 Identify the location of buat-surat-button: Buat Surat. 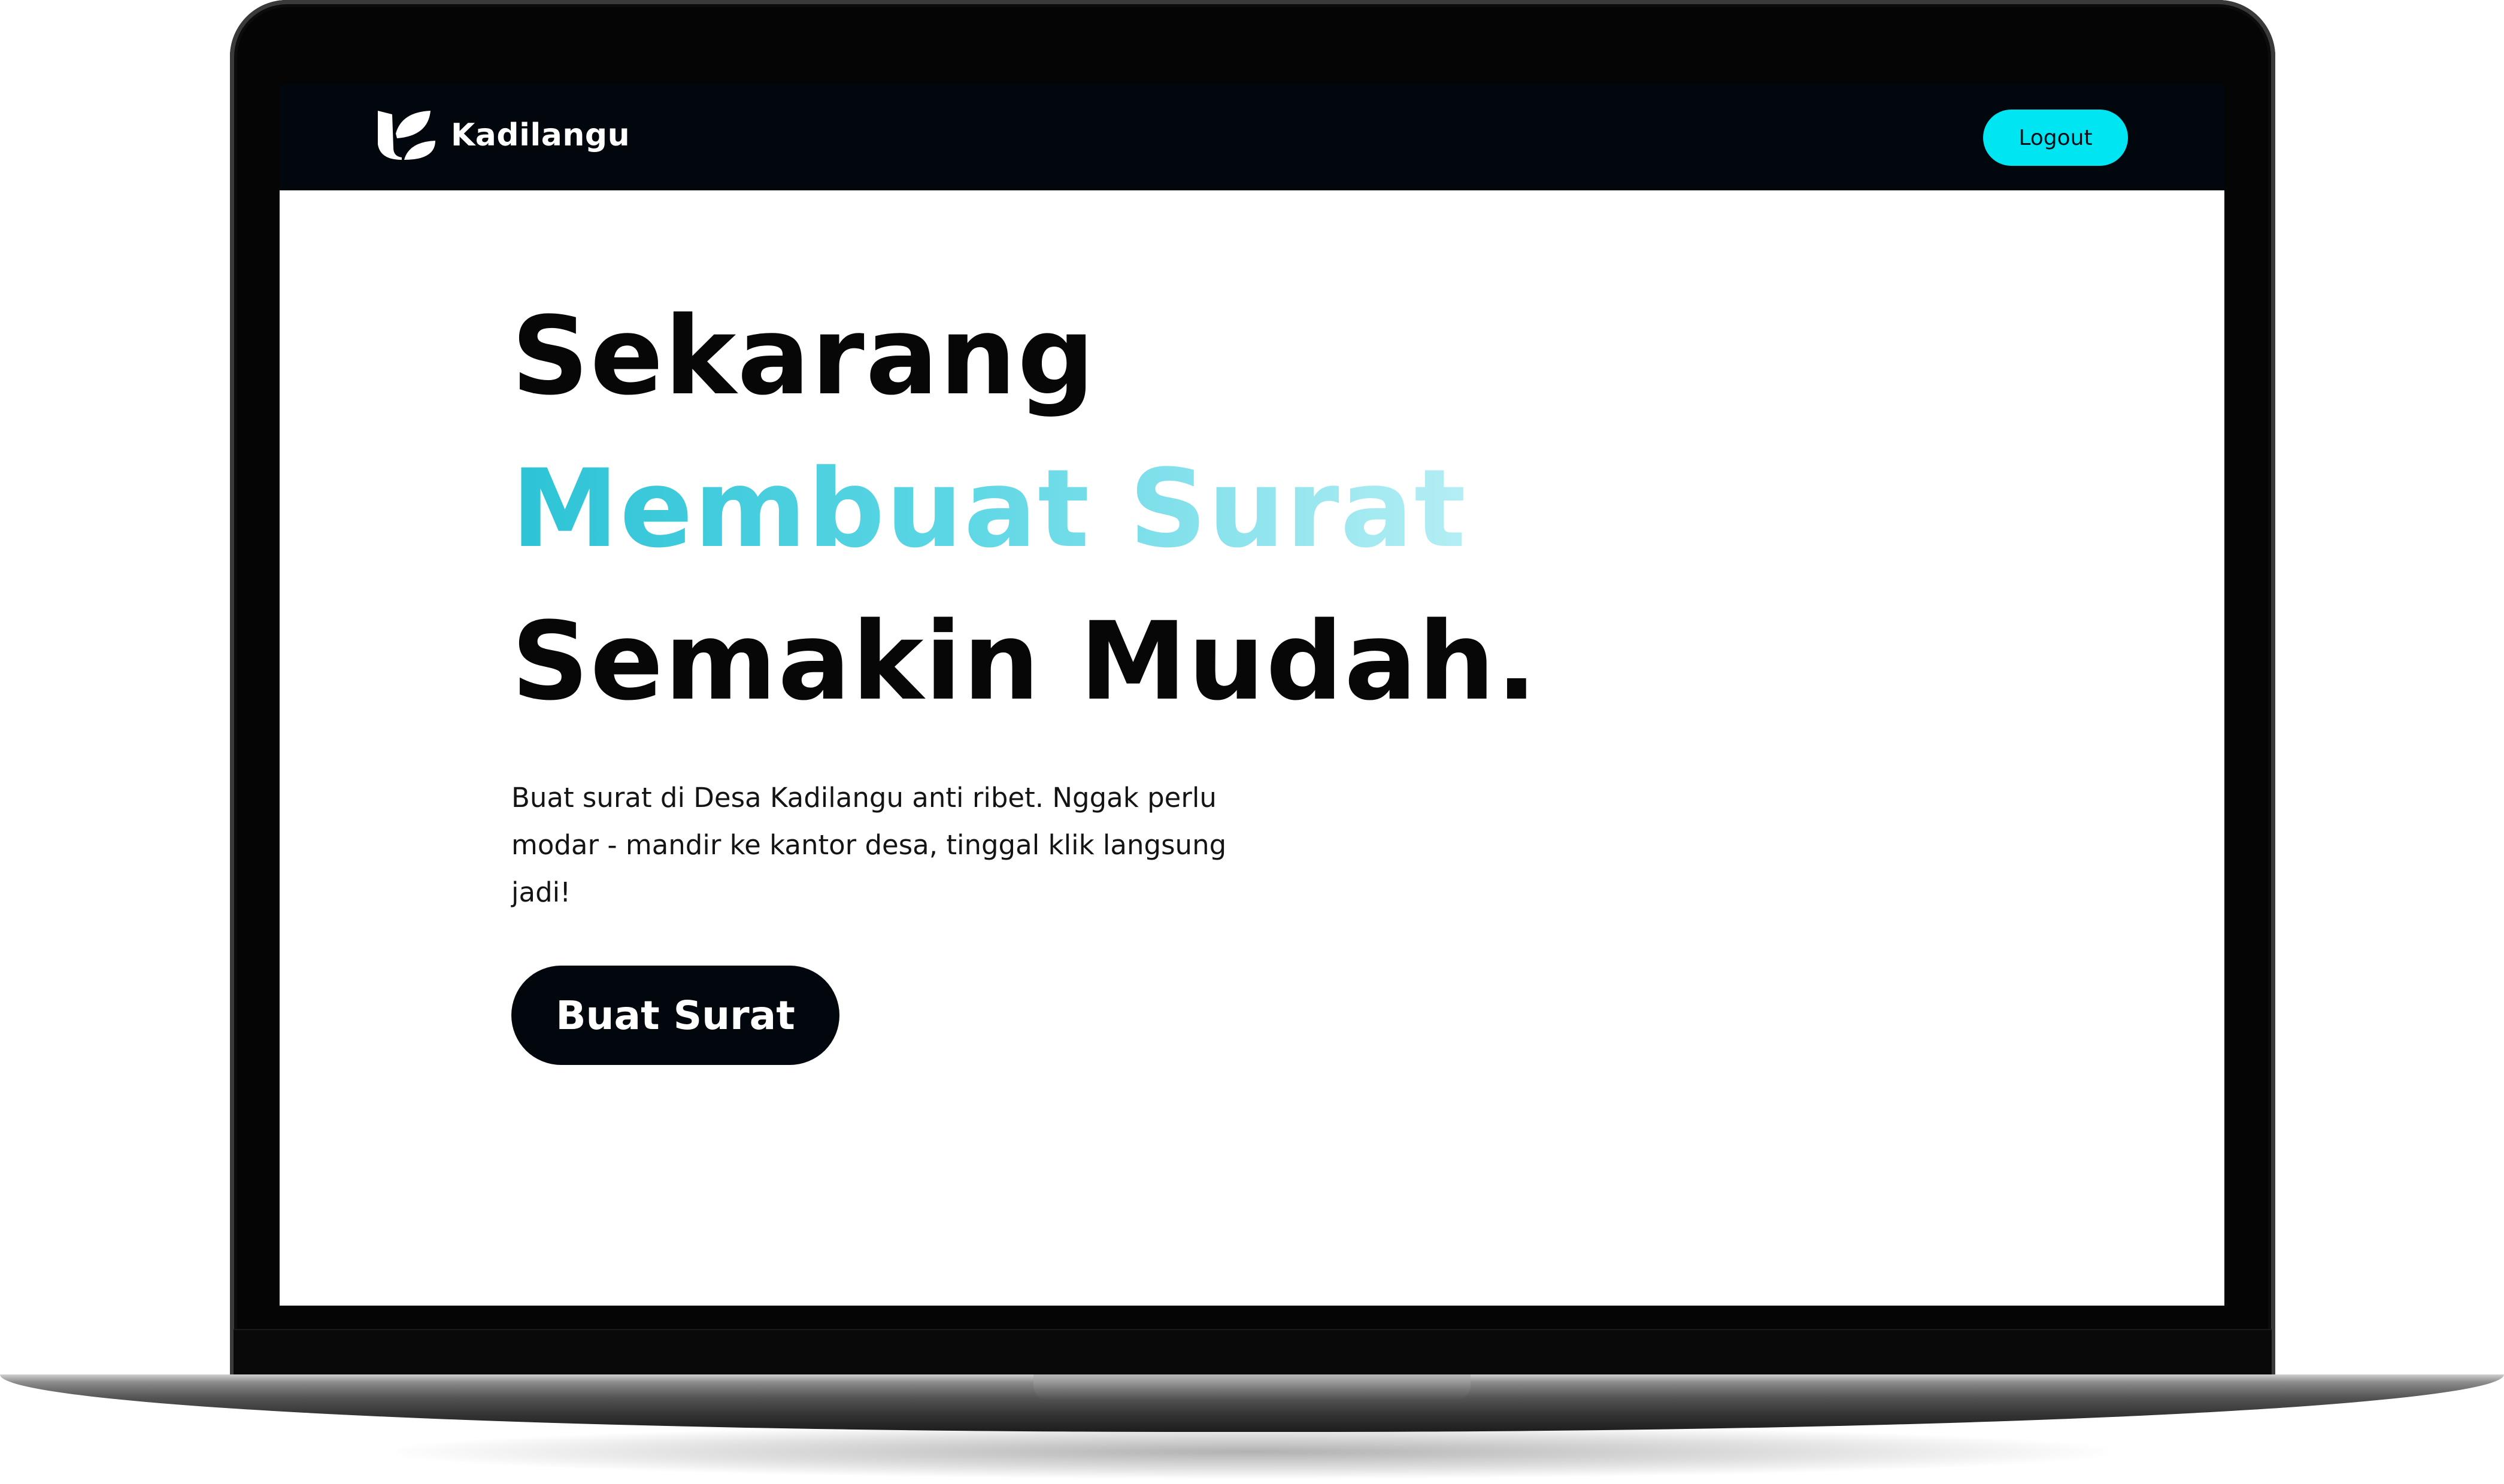
(675, 1015).